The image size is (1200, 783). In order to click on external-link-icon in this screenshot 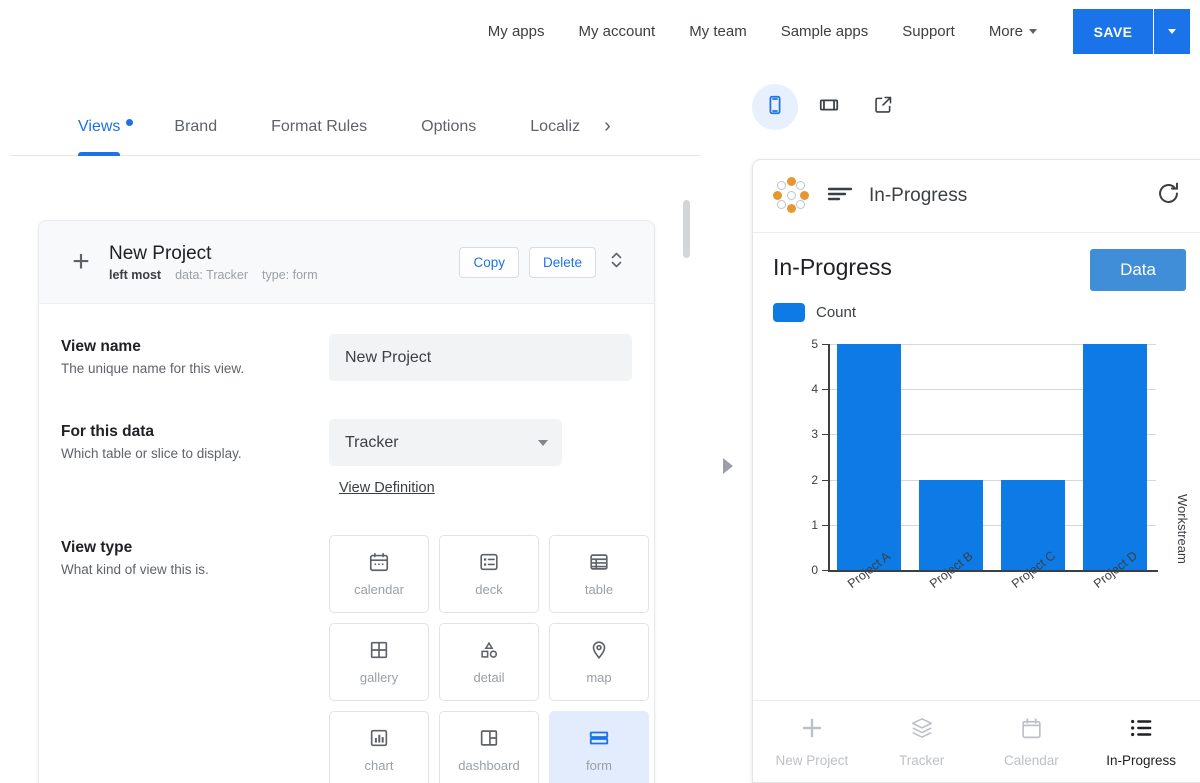, I will do `click(883, 107)`.